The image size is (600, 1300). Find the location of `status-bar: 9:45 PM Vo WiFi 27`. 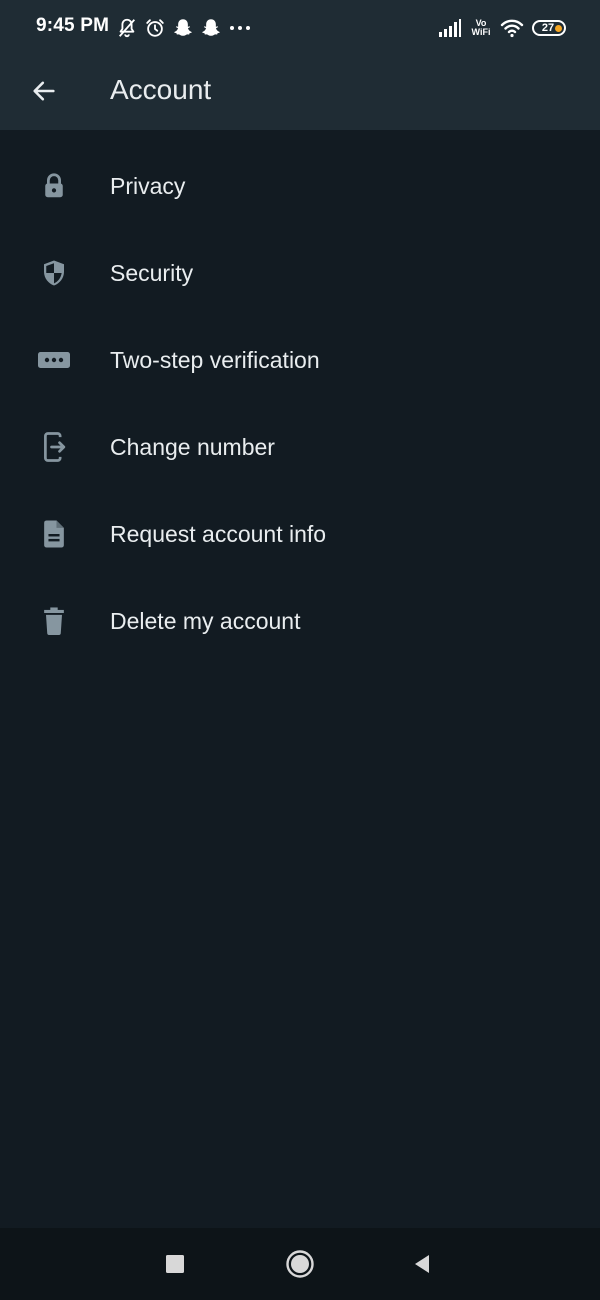

status-bar: 9:45 PM Vo WiFi 27 is located at coordinates (300, 28).